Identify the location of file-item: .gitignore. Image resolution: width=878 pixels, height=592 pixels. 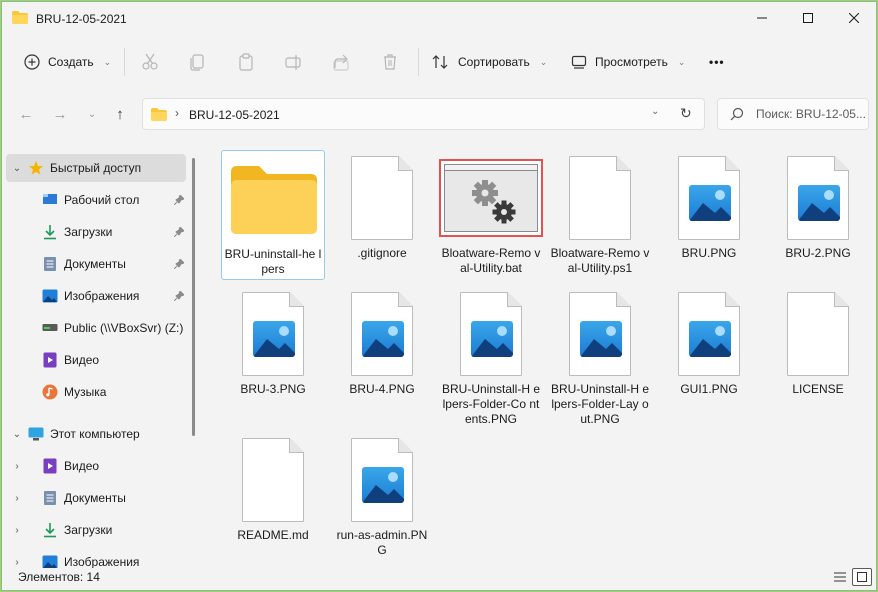
(382, 205).